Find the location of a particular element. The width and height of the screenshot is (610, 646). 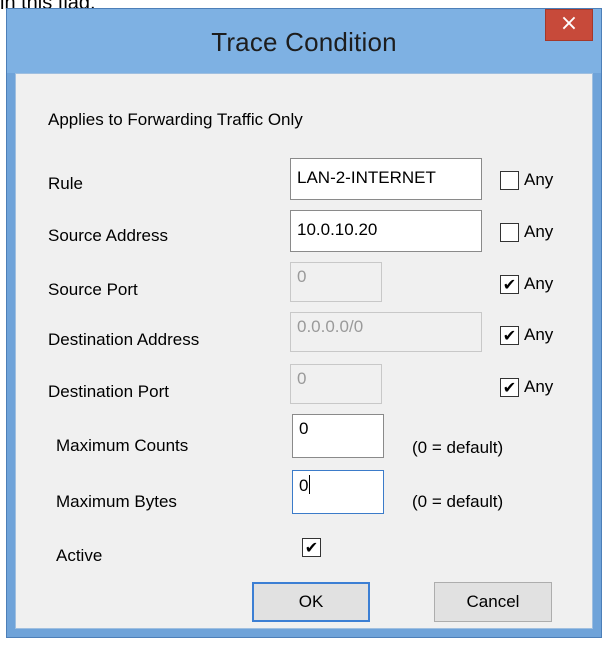

maximum-bytes-value: 0 is located at coordinates (304, 485).